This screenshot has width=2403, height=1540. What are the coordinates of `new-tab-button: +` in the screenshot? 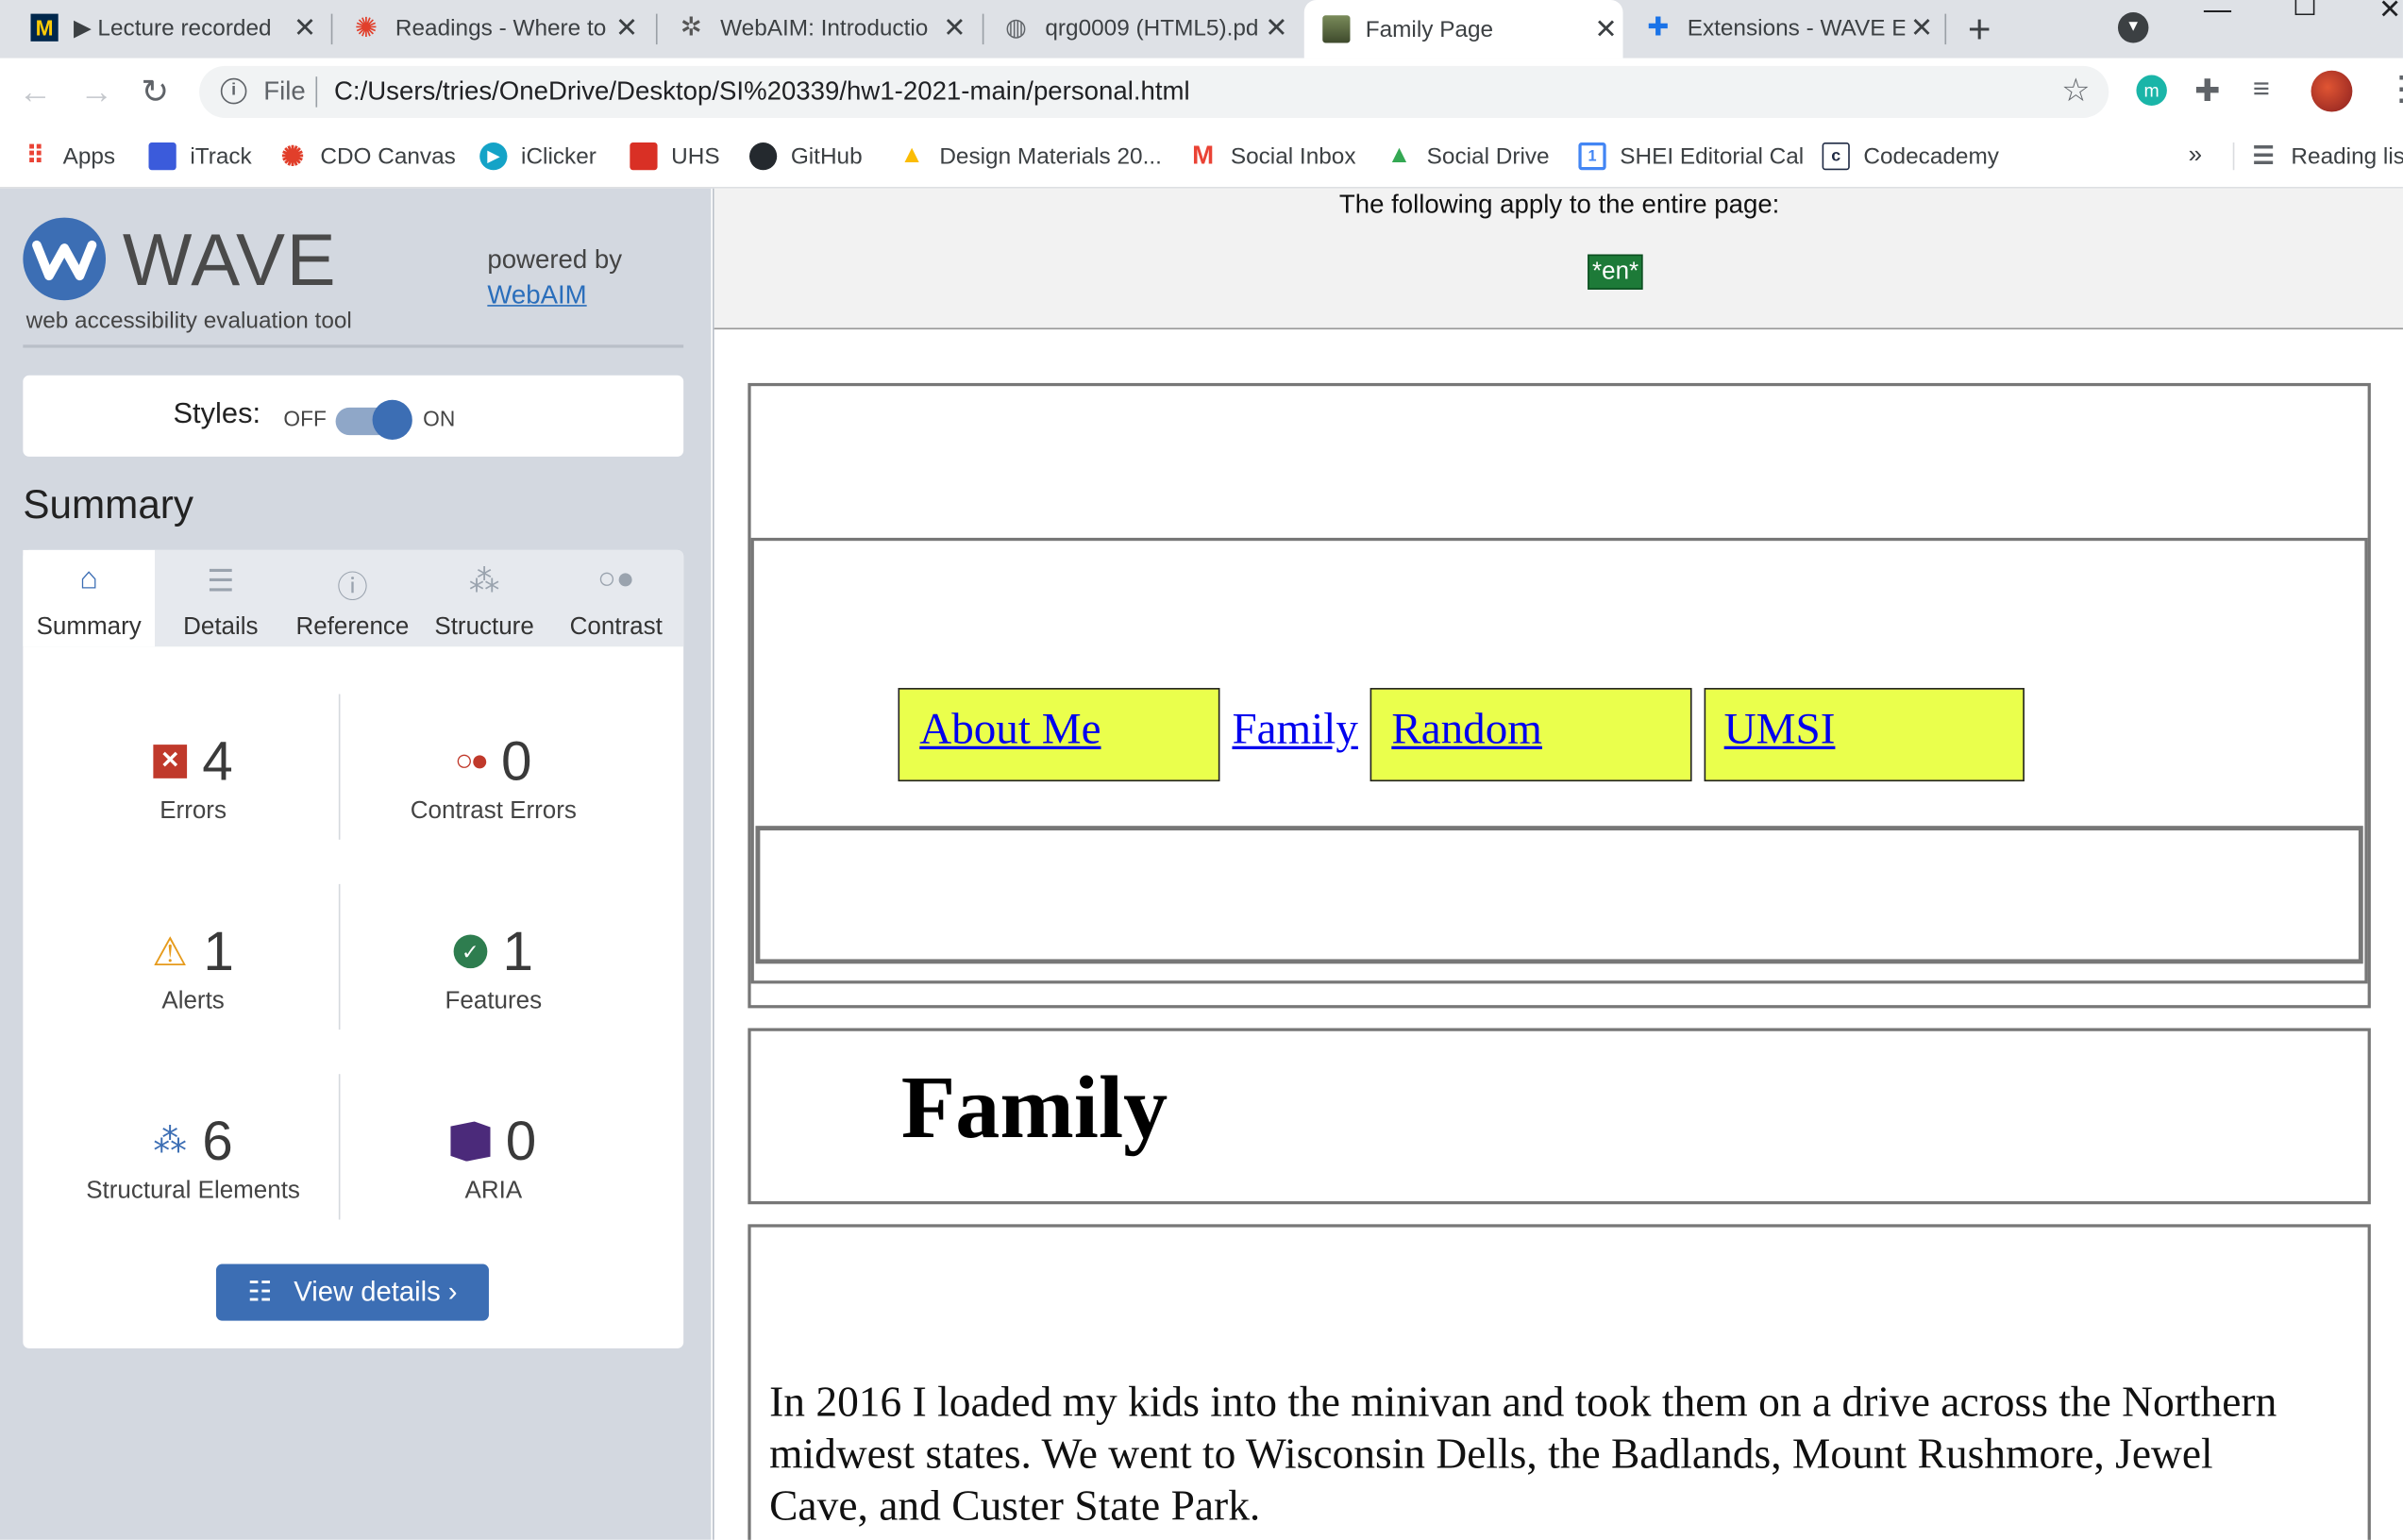 It's located at (1980, 29).